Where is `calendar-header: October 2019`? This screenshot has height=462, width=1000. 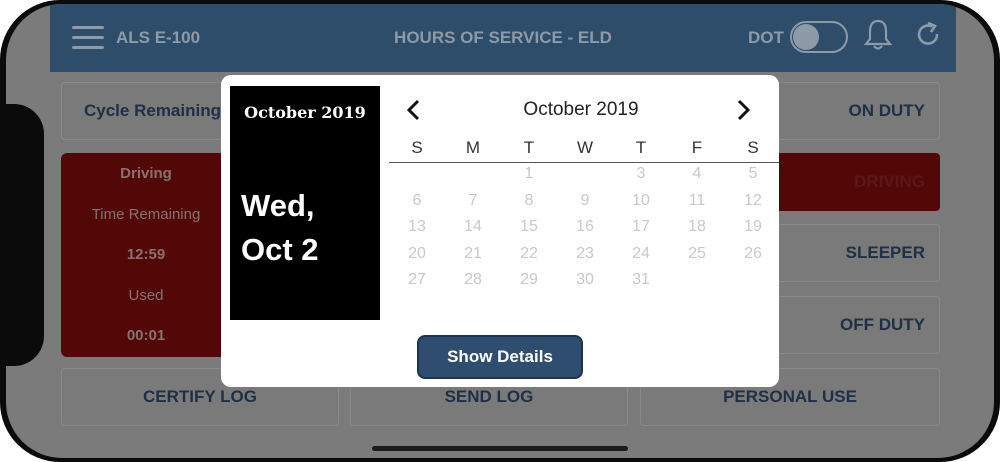
calendar-header: October 2019 is located at coordinates (581, 109).